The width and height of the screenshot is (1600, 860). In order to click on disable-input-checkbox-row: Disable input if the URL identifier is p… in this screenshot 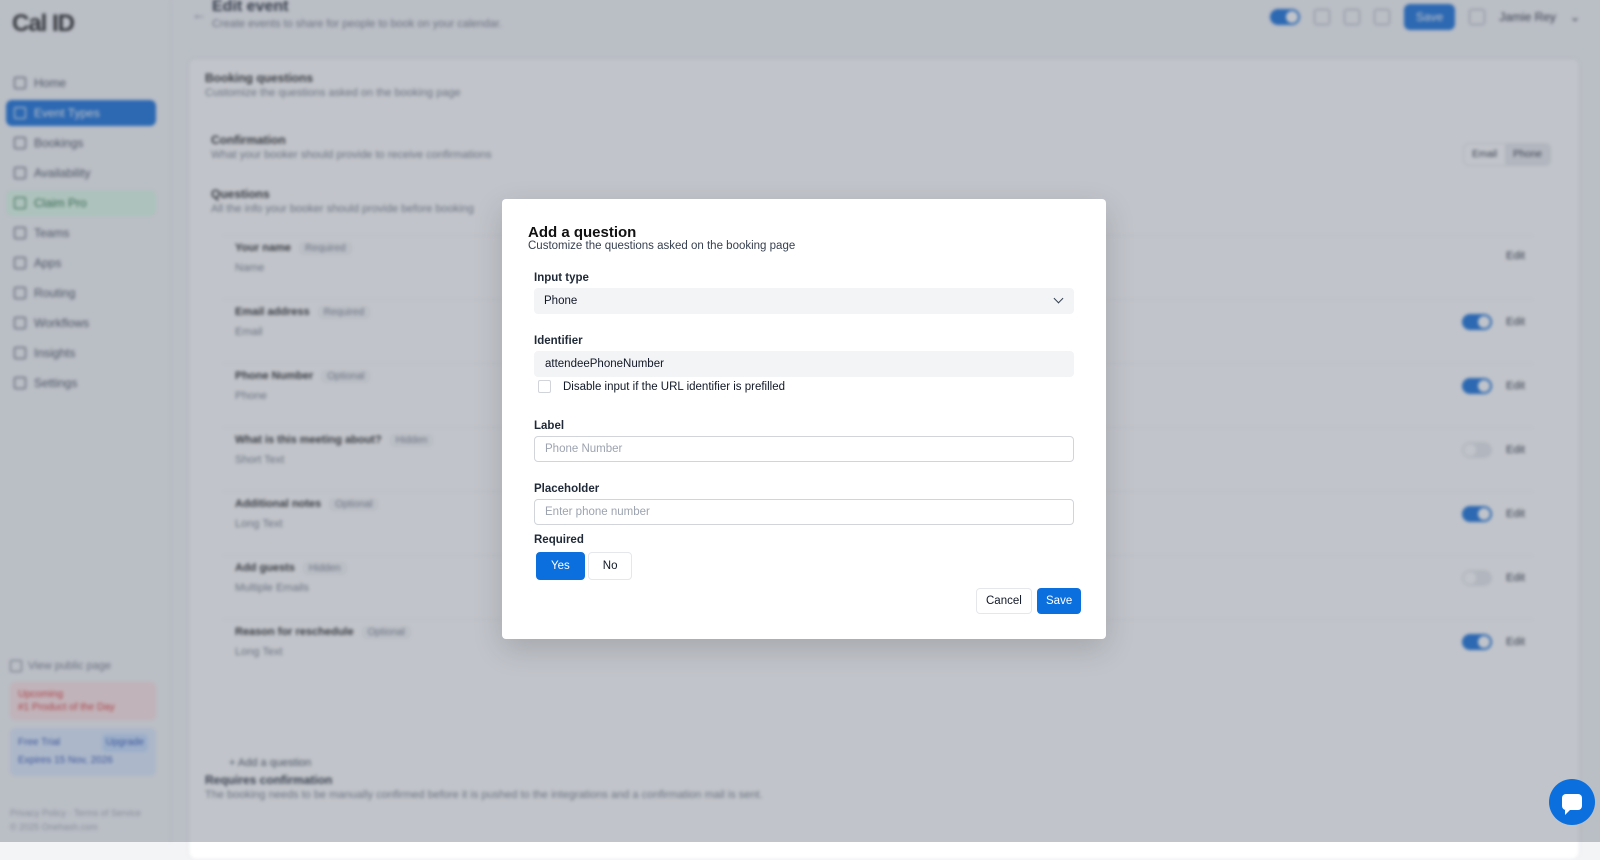, I will do `click(661, 386)`.